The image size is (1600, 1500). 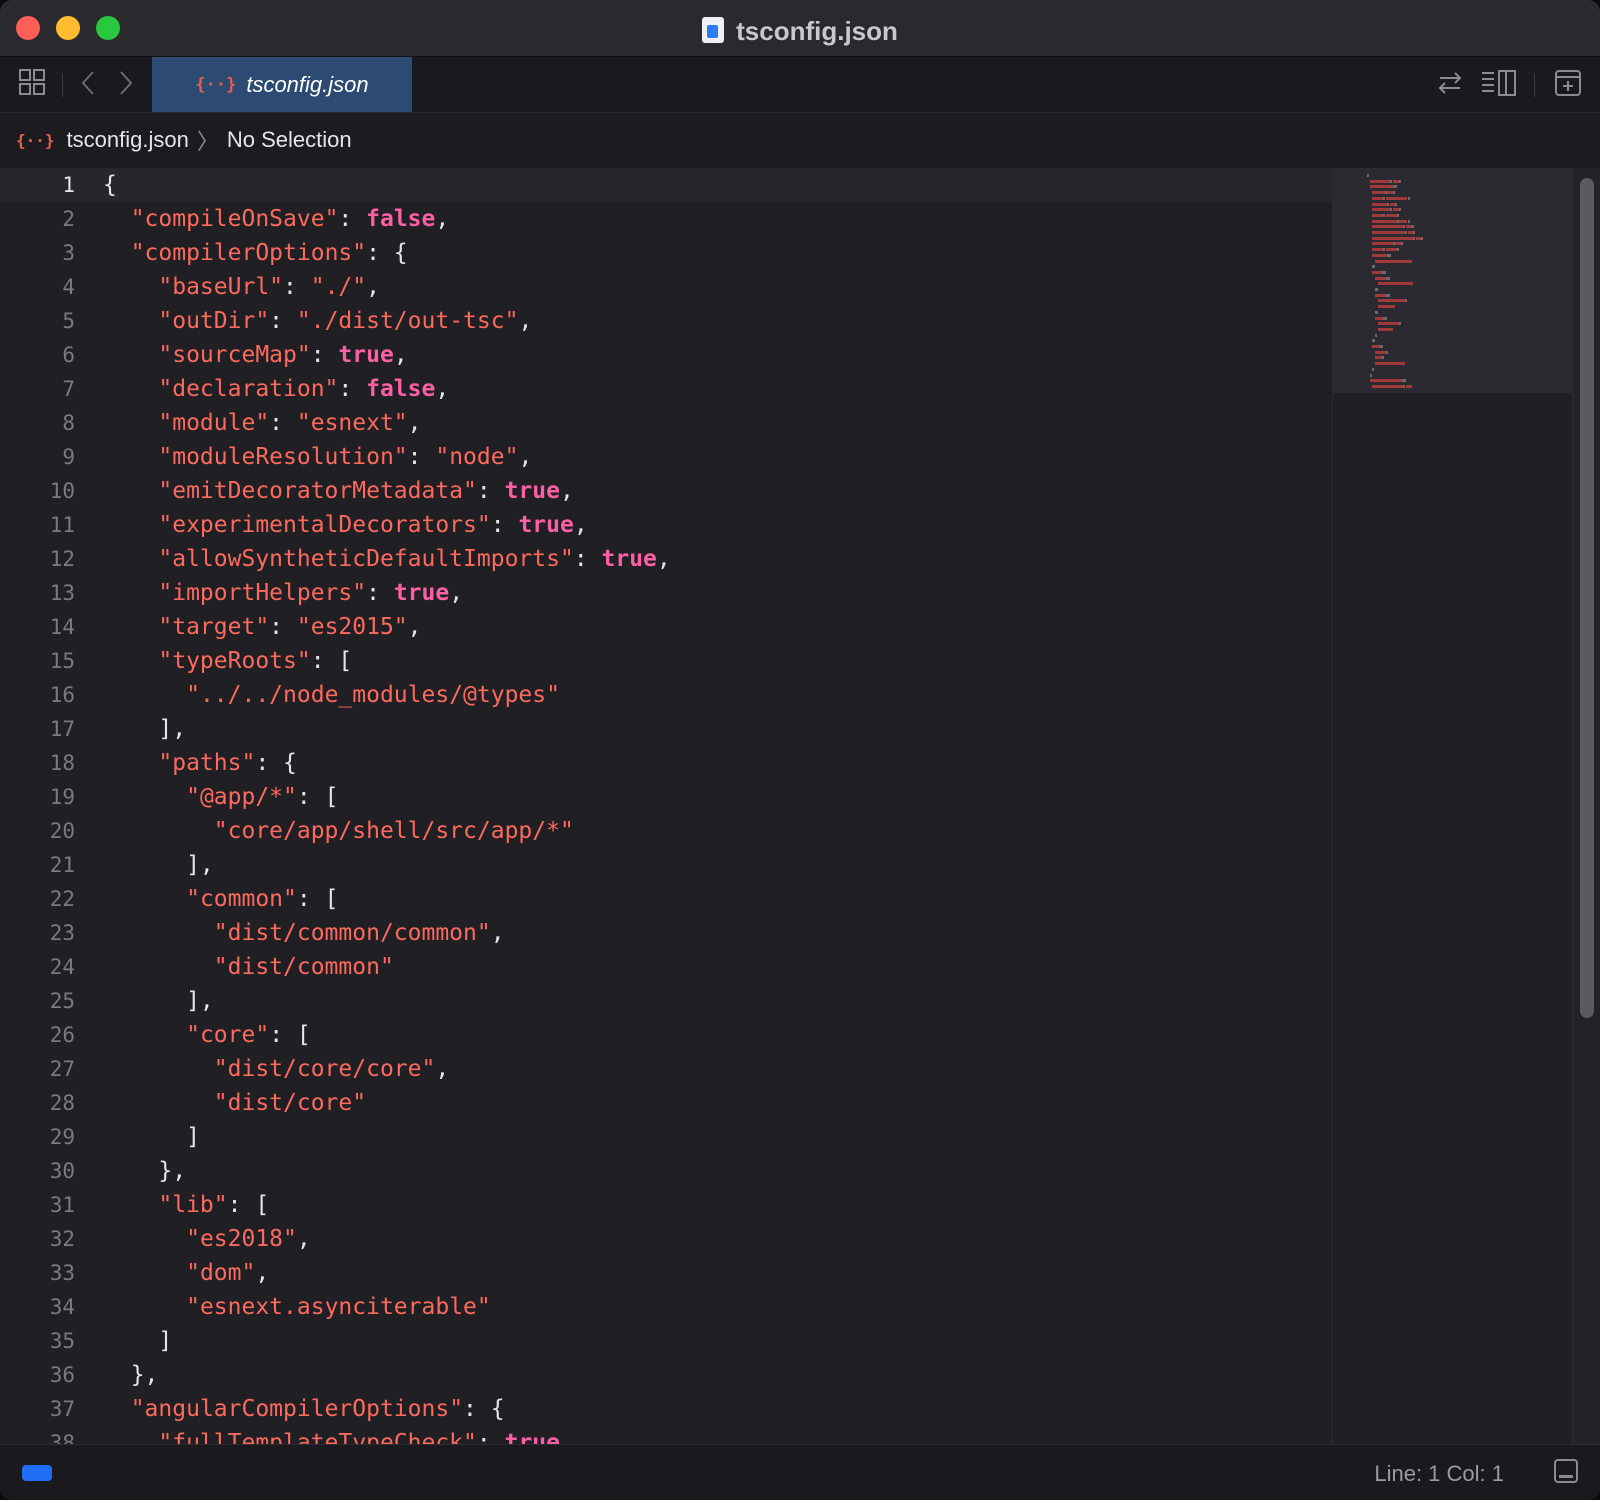 What do you see at coordinates (666, 185) in the screenshot?
I see `code-line: 1{` at bounding box center [666, 185].